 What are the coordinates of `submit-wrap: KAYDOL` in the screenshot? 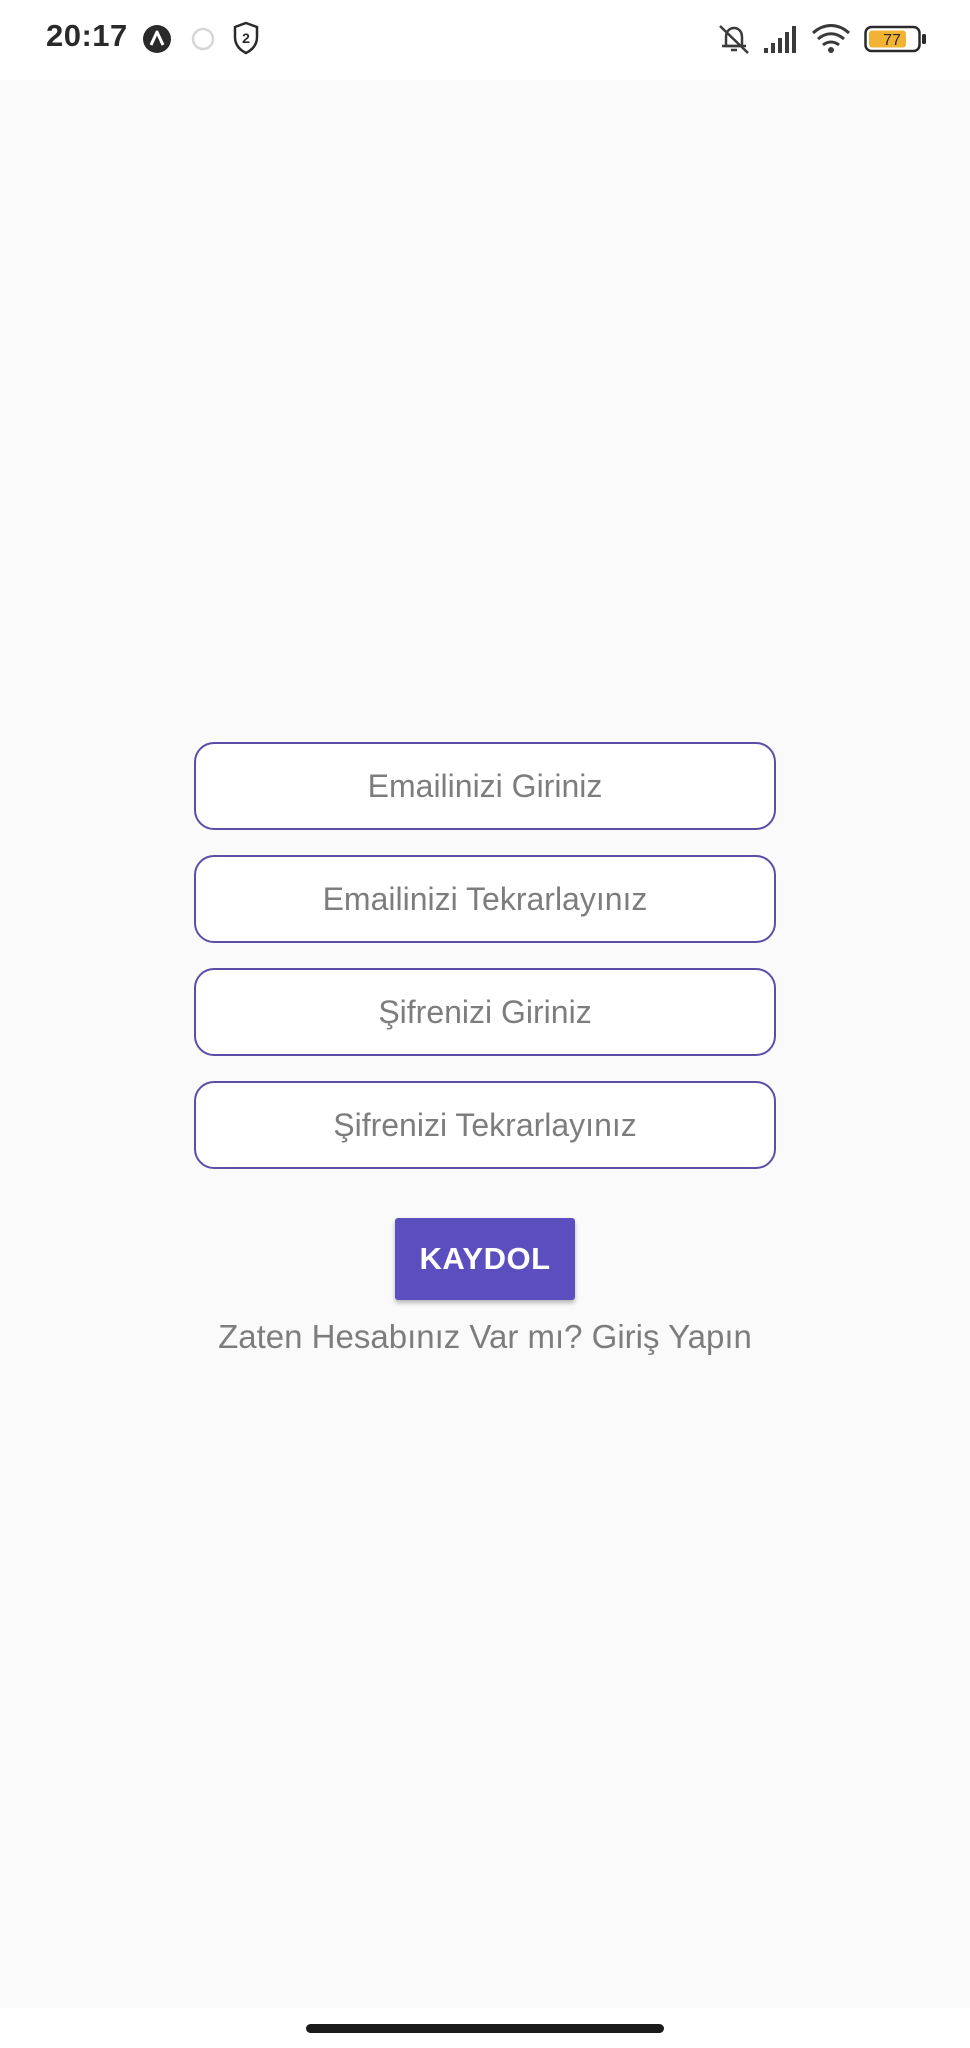 It's located at (485, 1259).